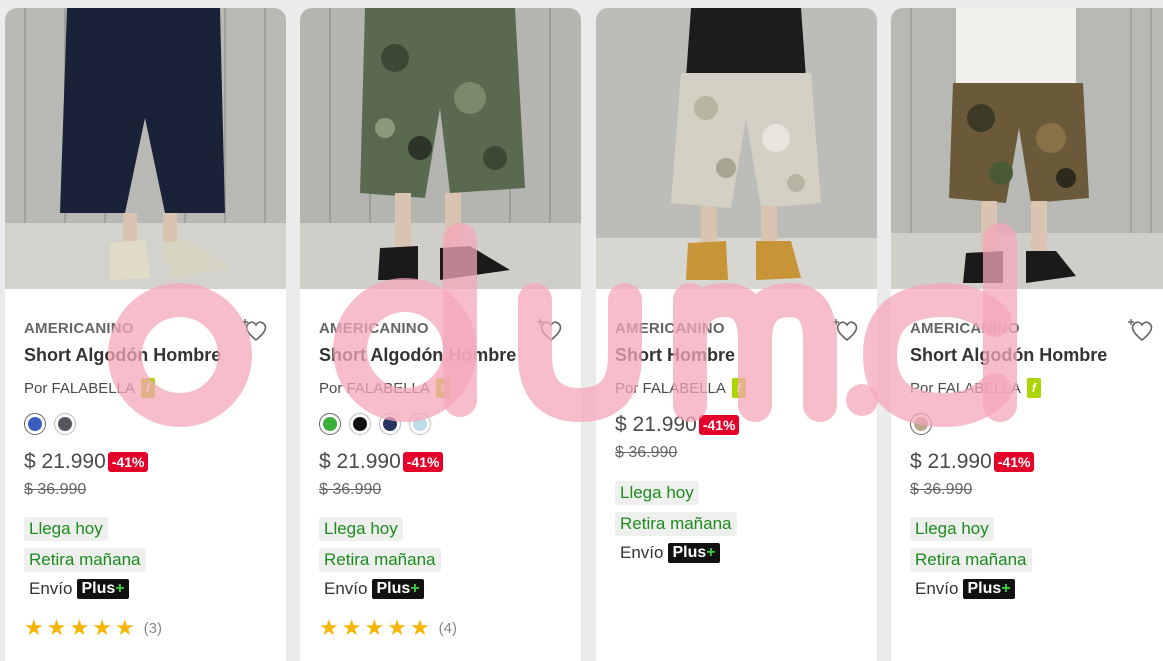  I want to click on review-count: (3), so click(153, 628).